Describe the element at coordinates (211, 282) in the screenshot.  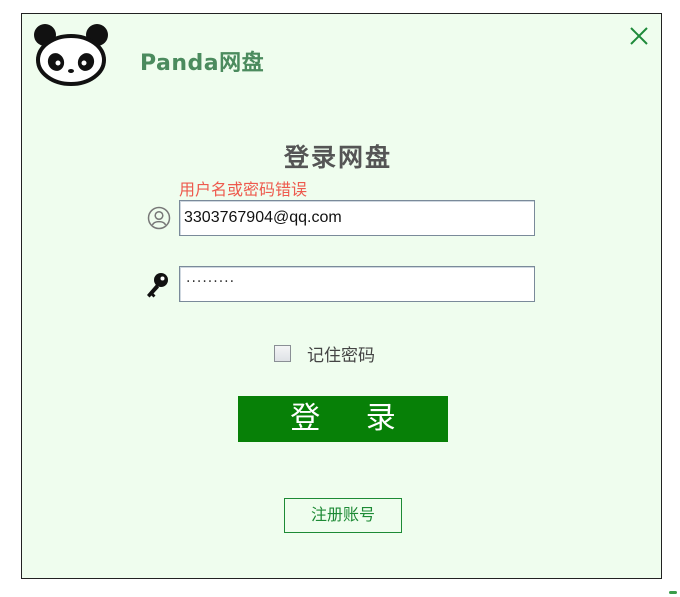
I see `password-mask: ·········` at that location.